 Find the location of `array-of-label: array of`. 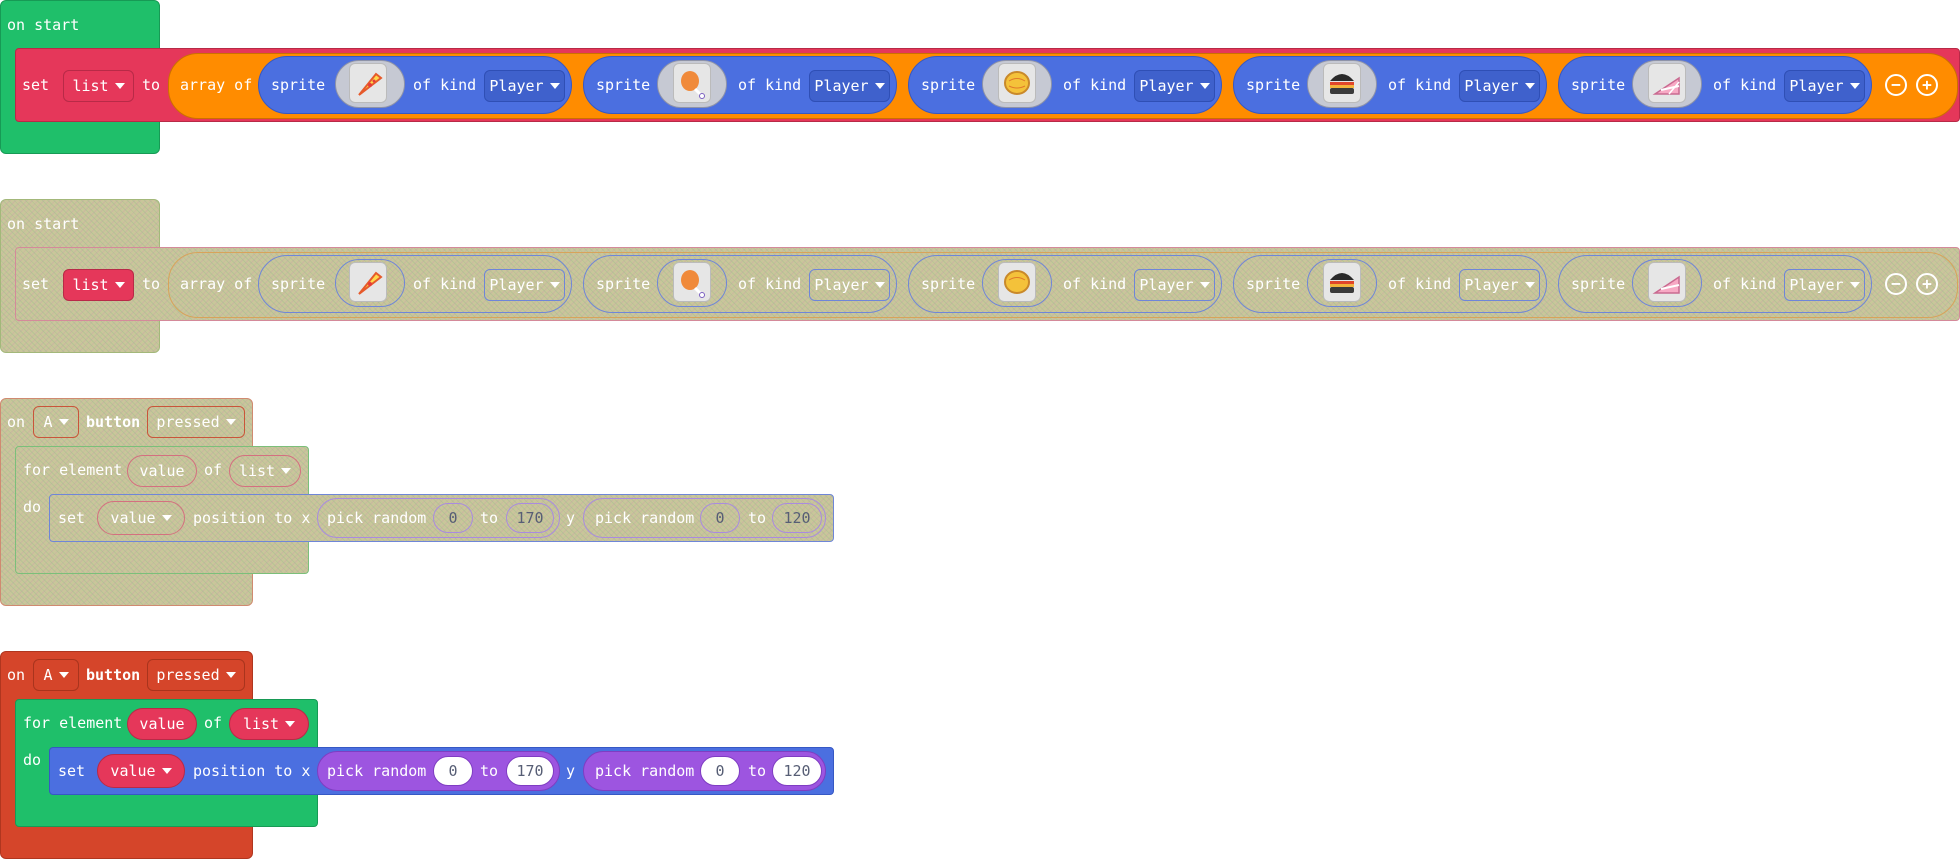

array-of-label: array of is located at coordinates (216, 284).